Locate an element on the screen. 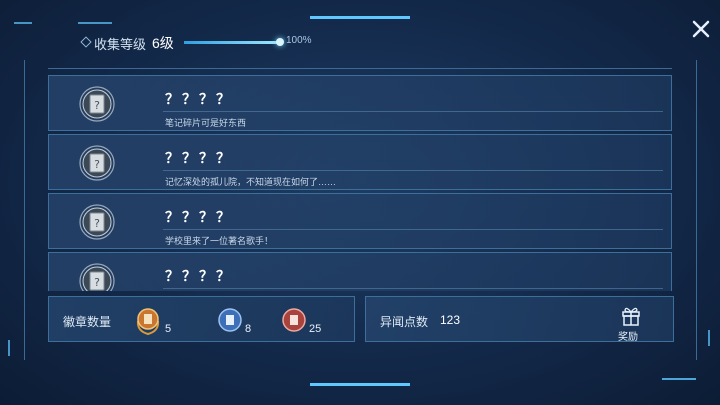 The height and width of the screenshot is (405, 720). top-left-dash is located at coordinates (23, 23).